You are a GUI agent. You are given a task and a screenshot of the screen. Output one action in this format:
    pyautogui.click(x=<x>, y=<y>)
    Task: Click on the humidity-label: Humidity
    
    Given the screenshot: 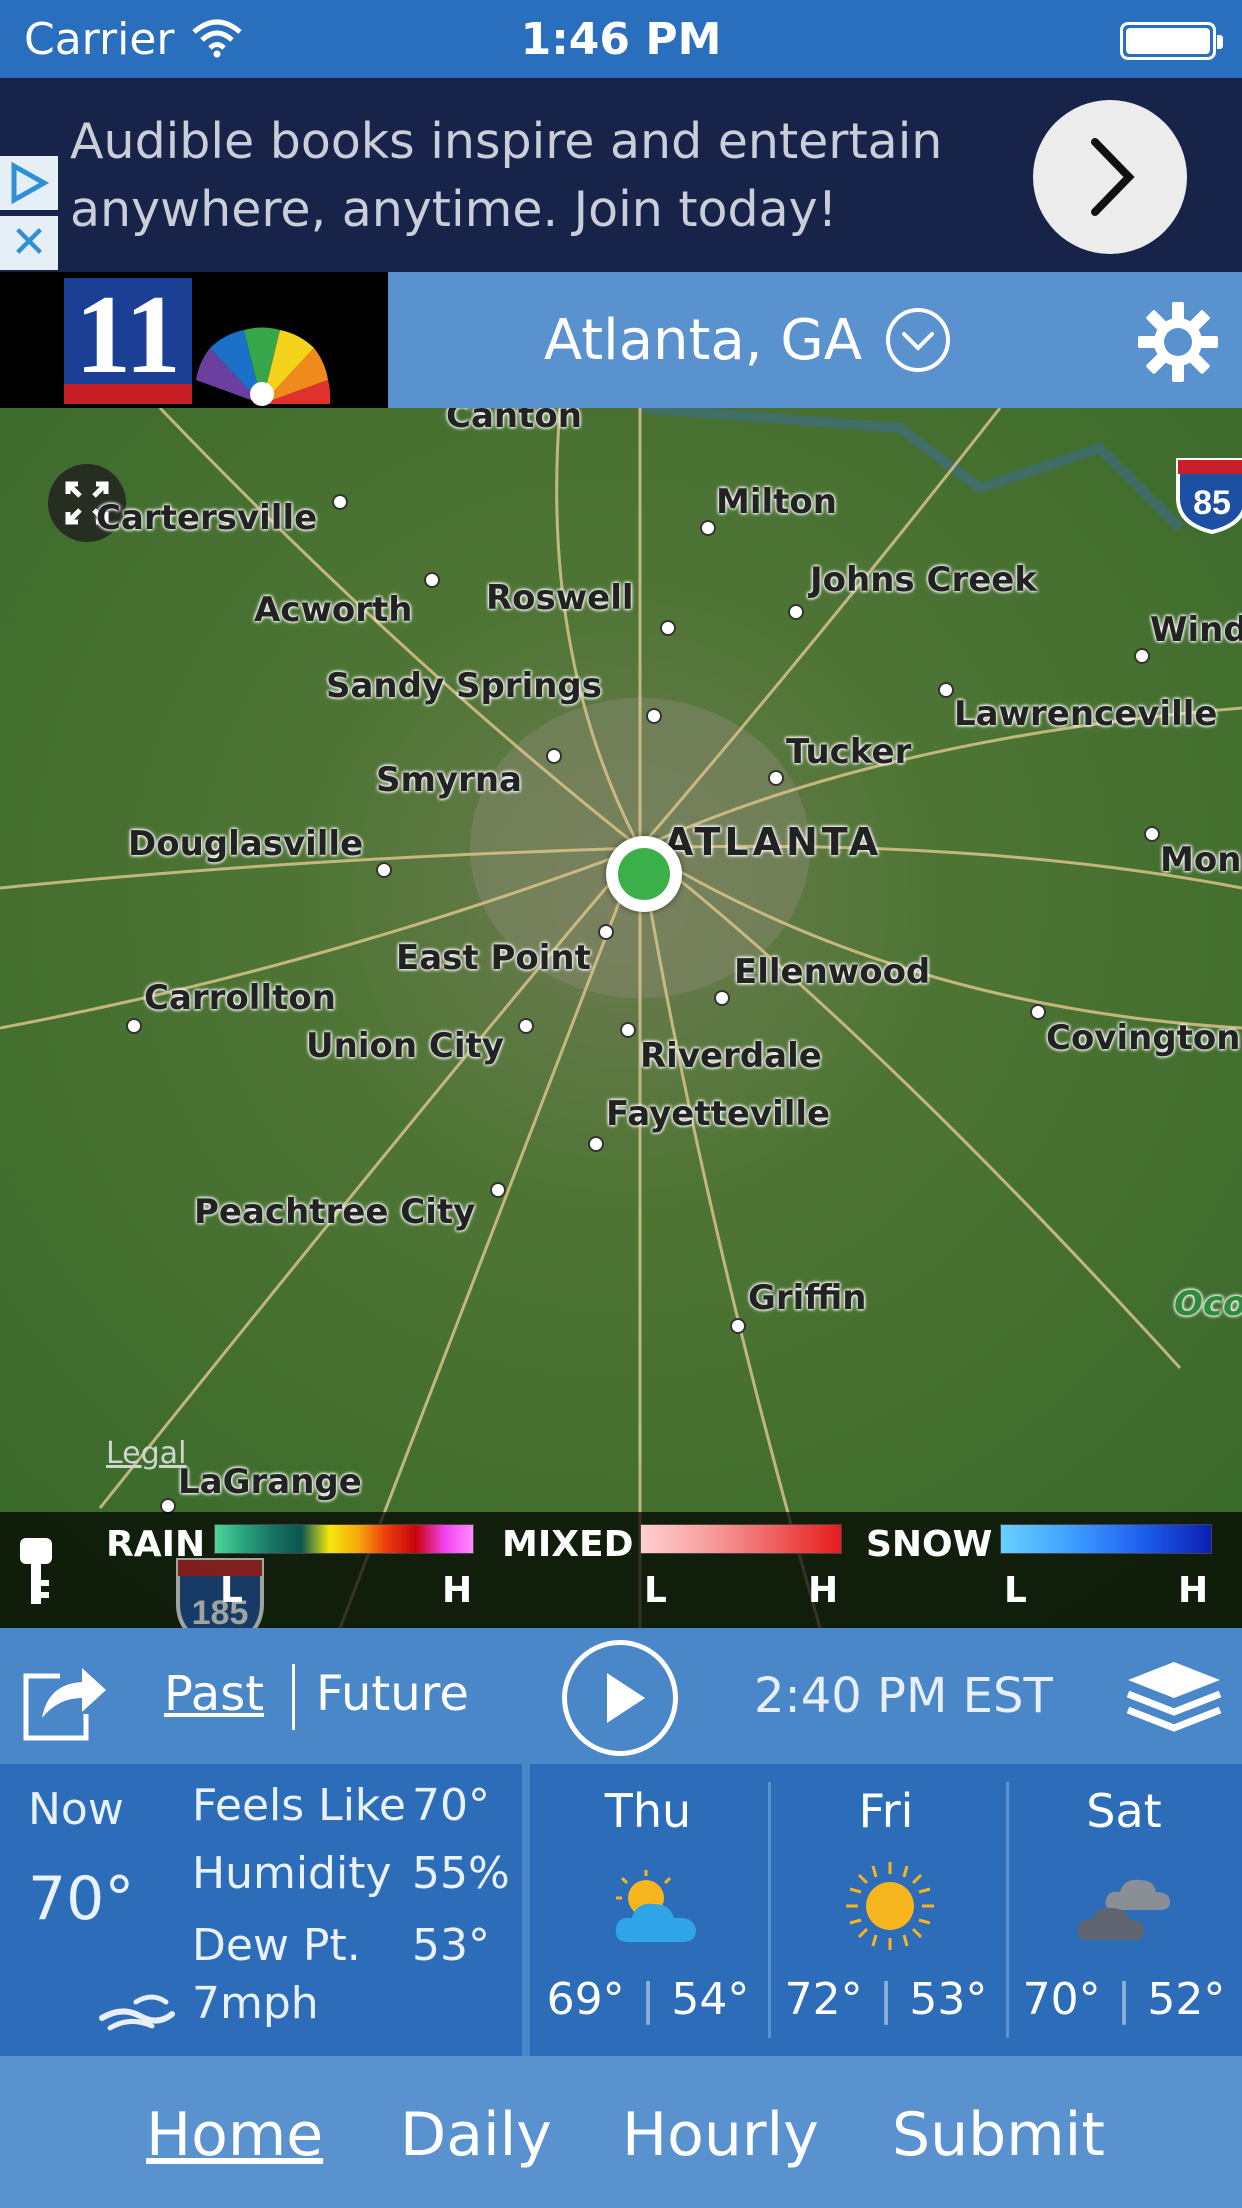 What is the action you would take?
    pyautogui.click(x=292, y=1873)
    